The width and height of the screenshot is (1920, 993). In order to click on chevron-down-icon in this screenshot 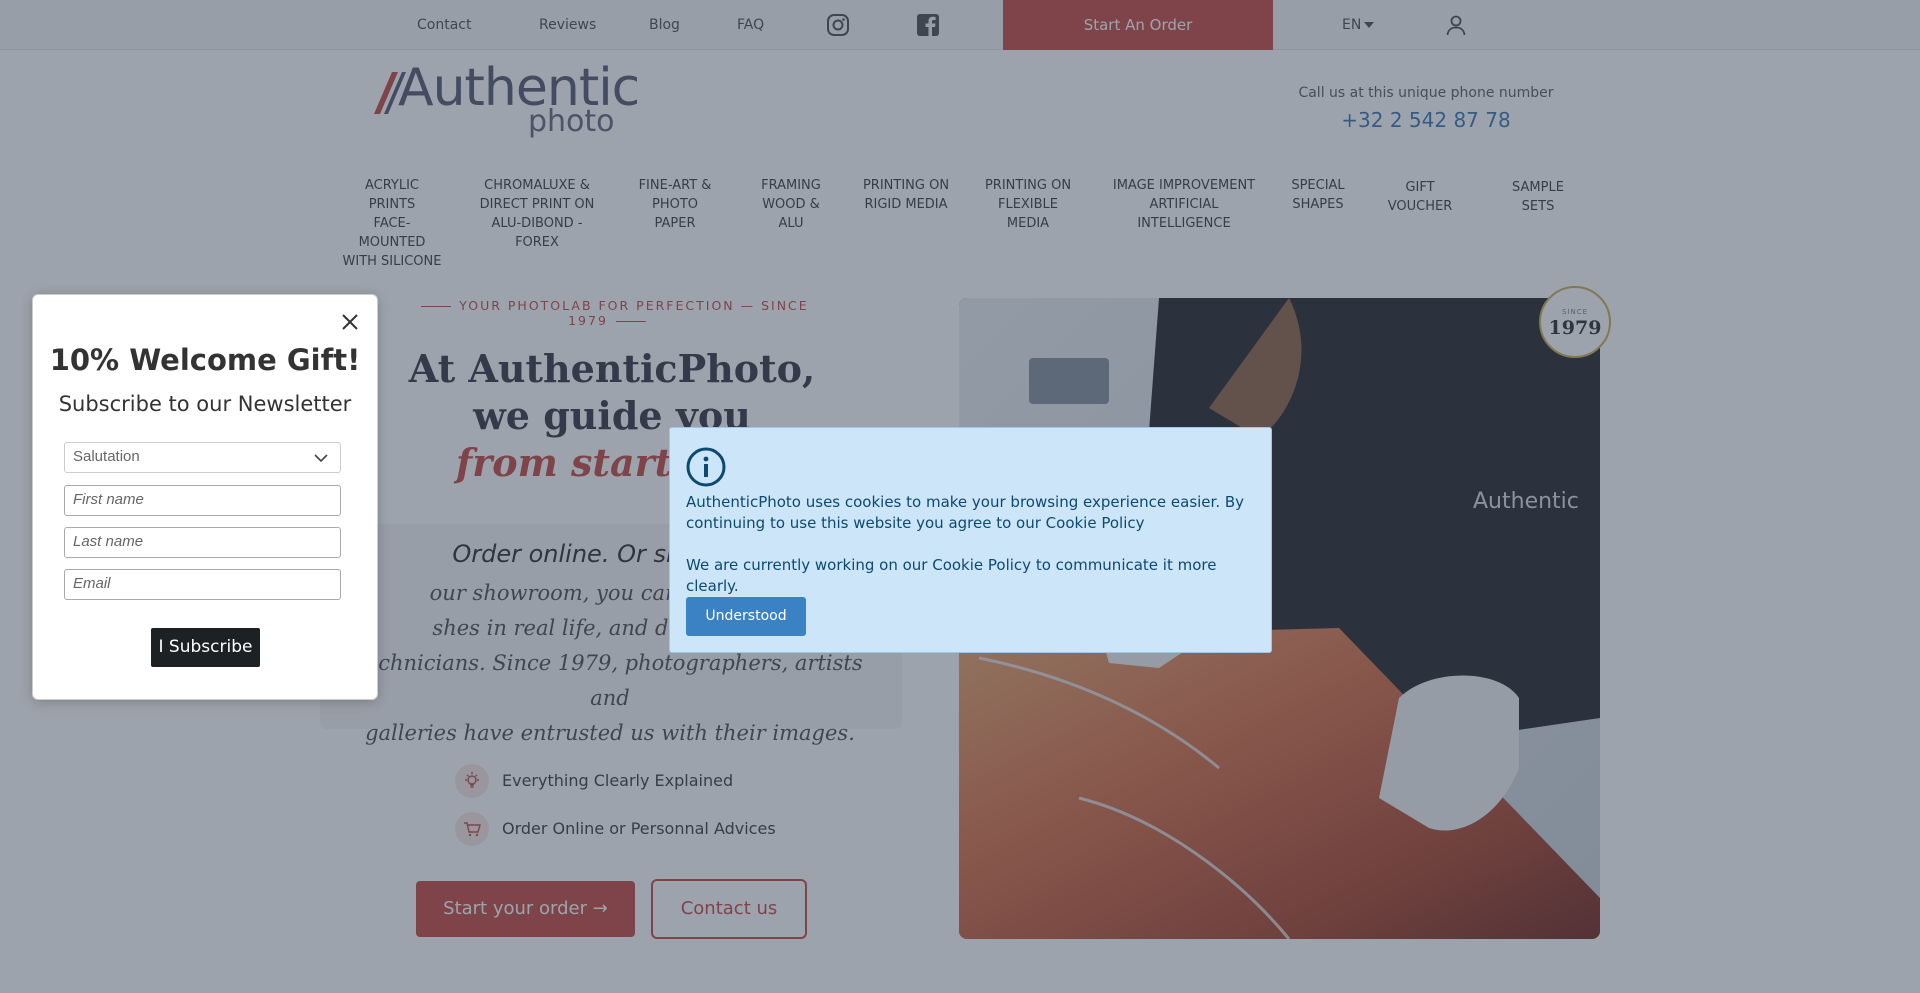, I will do `click(321, 458)`.